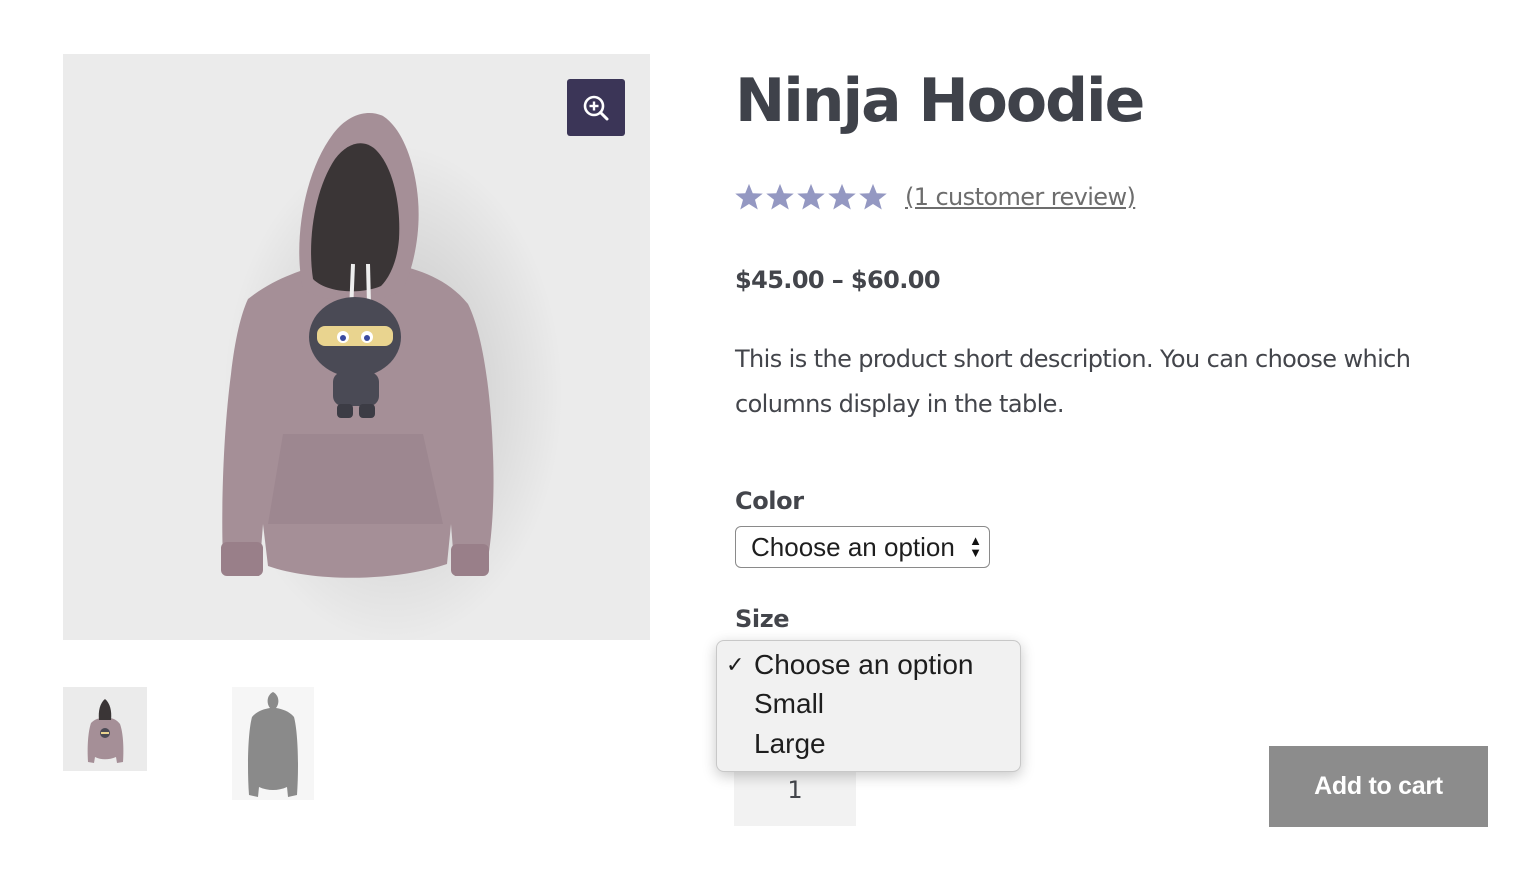  I want to click on color-label: Color, so click(769, 501).